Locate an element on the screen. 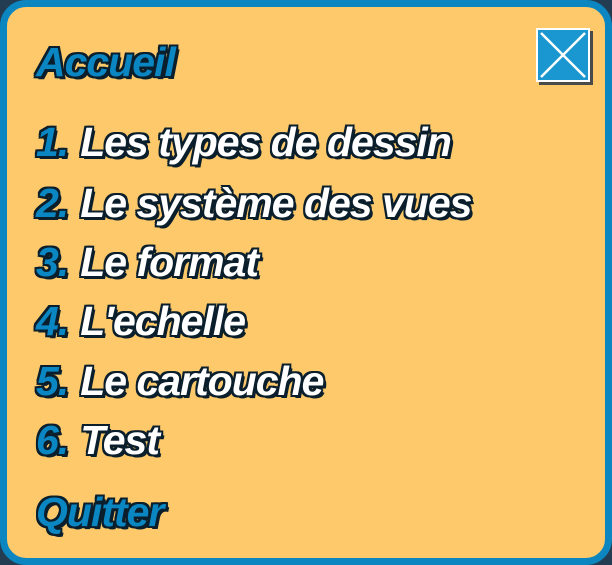 The image size is (612, 565). menu-item-label: Le système des vues is located at coordinates (276, 203).